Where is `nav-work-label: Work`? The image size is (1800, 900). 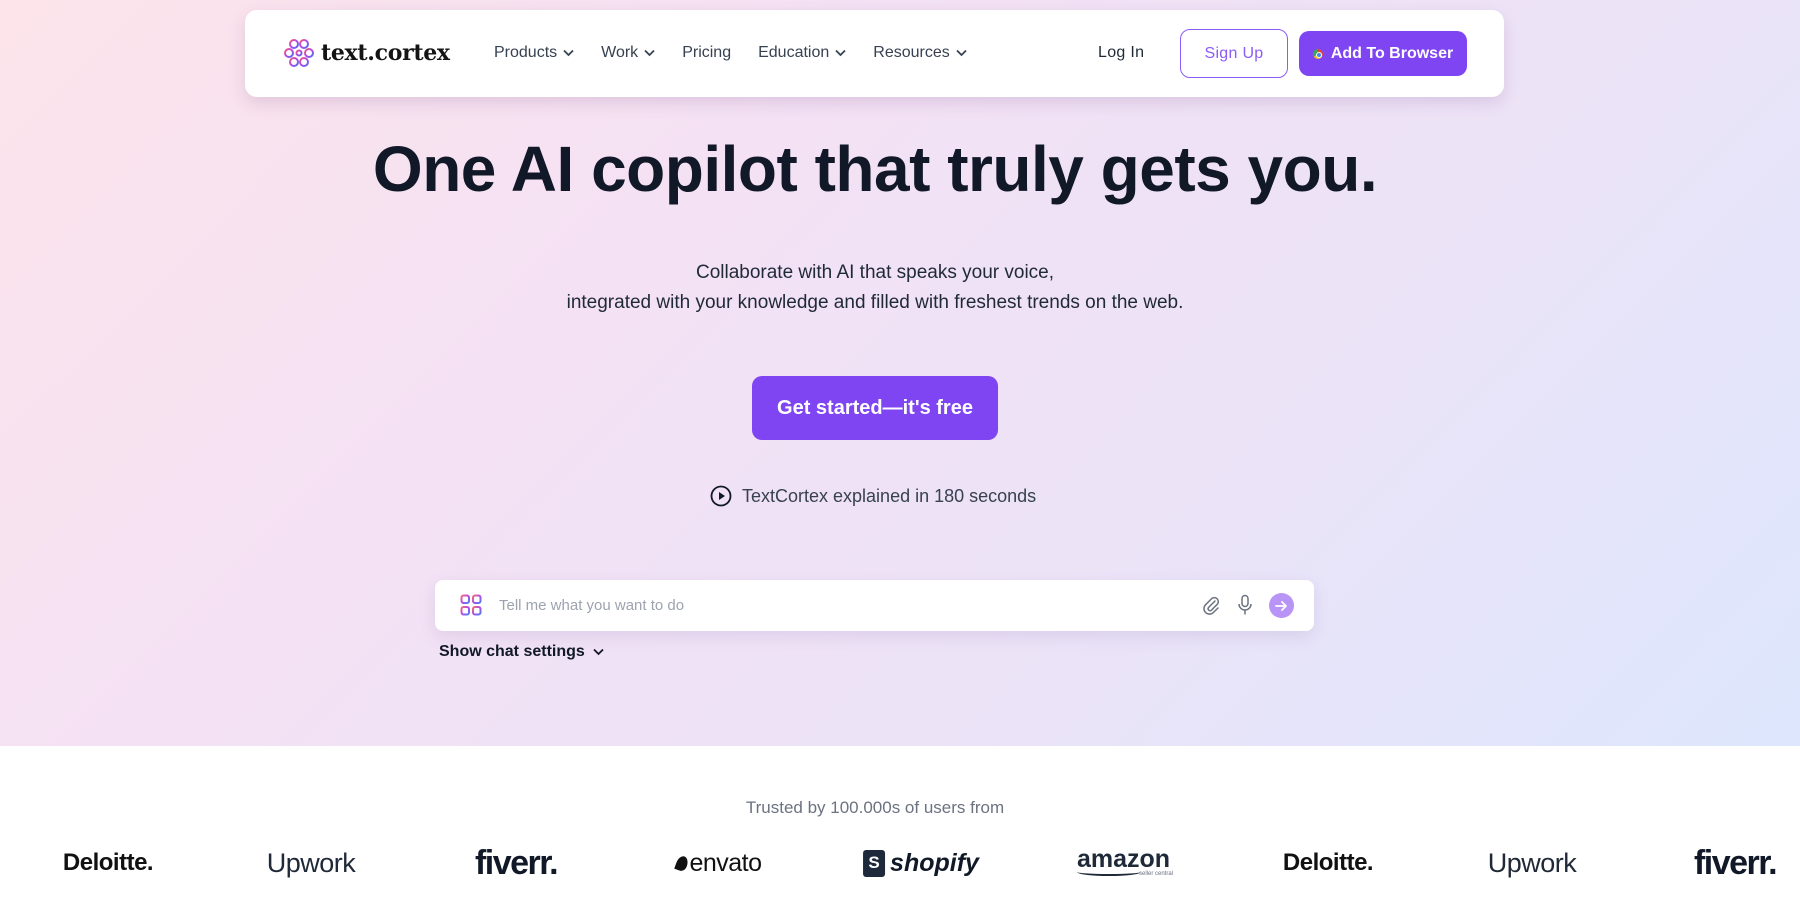 nav-work-label: Work is located at coordinates (620, 52).